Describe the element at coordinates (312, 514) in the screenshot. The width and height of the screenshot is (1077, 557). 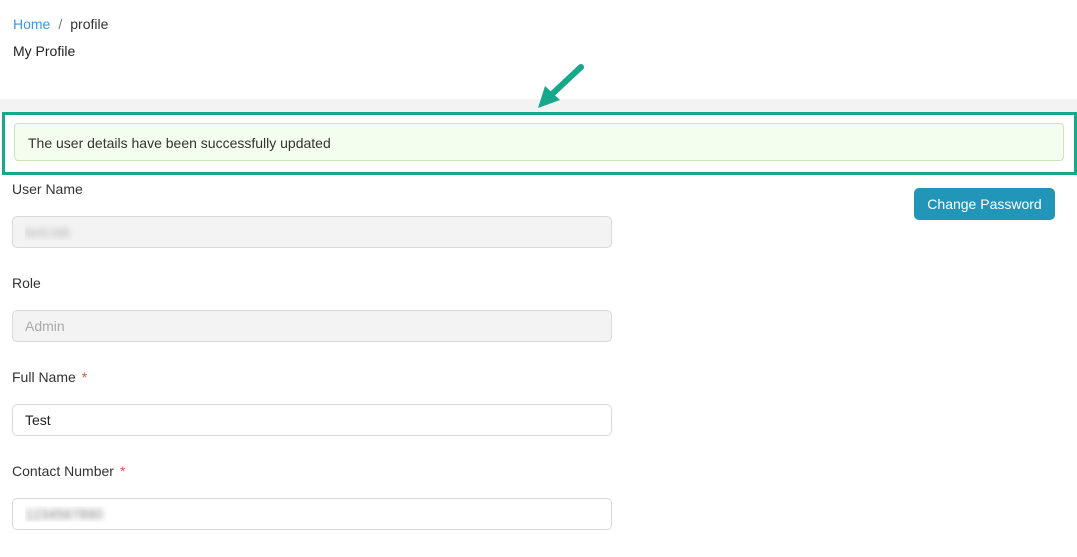
I see `contact-number-field` at that location.